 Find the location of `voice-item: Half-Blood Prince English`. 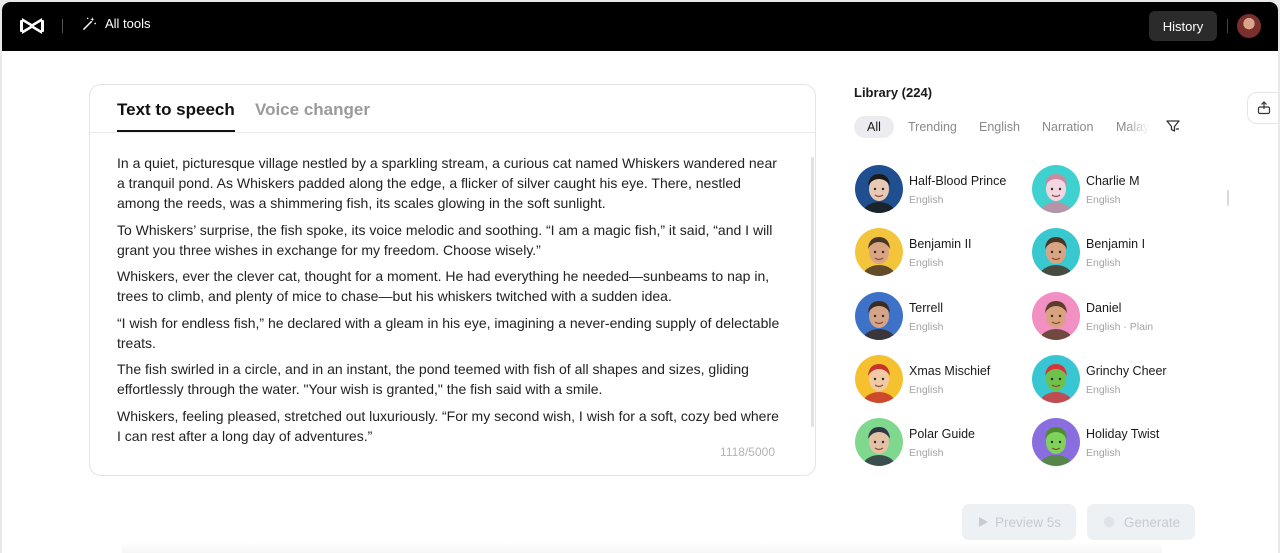

voice-item: Half-Blood Prince English is located at coordinates (940, 190).